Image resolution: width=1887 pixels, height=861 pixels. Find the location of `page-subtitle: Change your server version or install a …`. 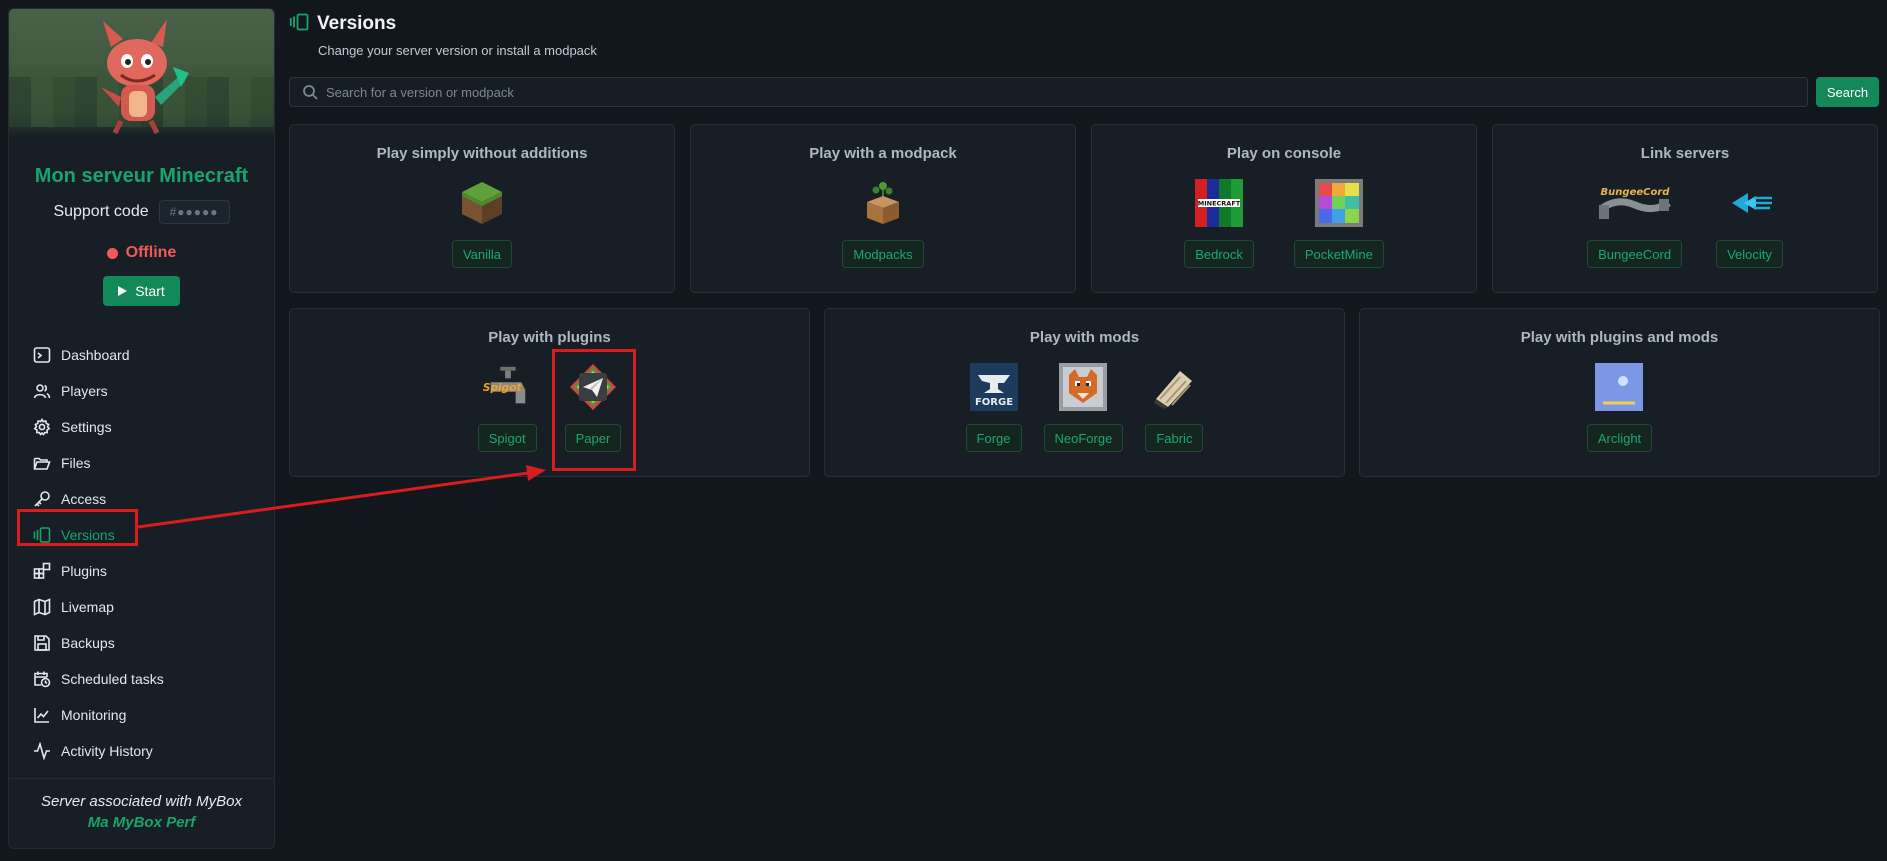

page-subtitle: Change your server version or install a … is located at coordinates (457, 50).